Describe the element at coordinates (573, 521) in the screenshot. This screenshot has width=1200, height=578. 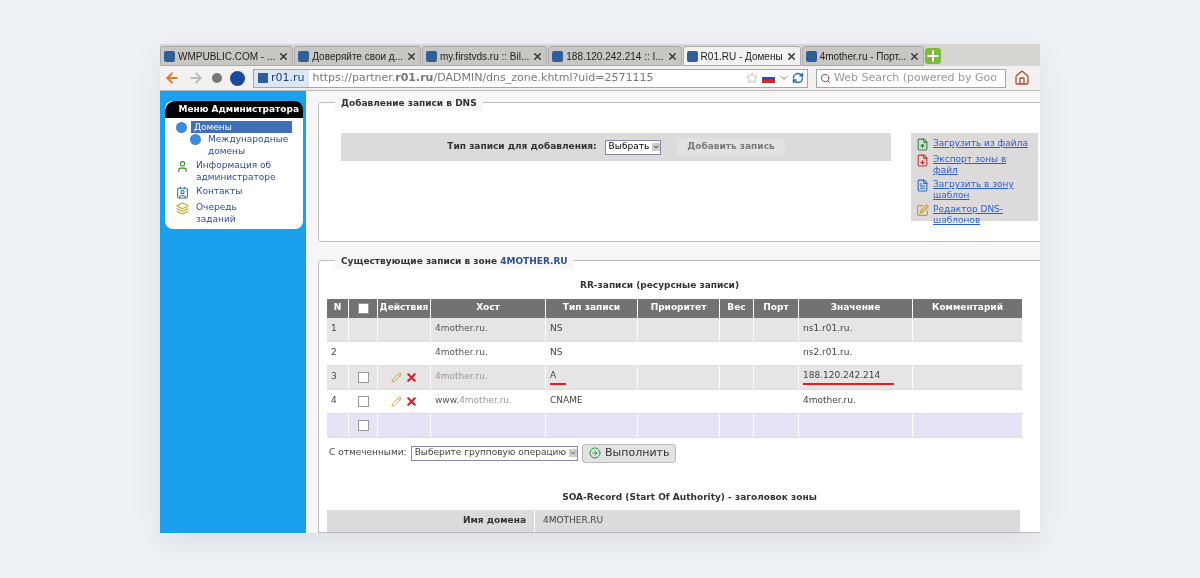
I see `field-value: 4MOTHER.RU` at that location.